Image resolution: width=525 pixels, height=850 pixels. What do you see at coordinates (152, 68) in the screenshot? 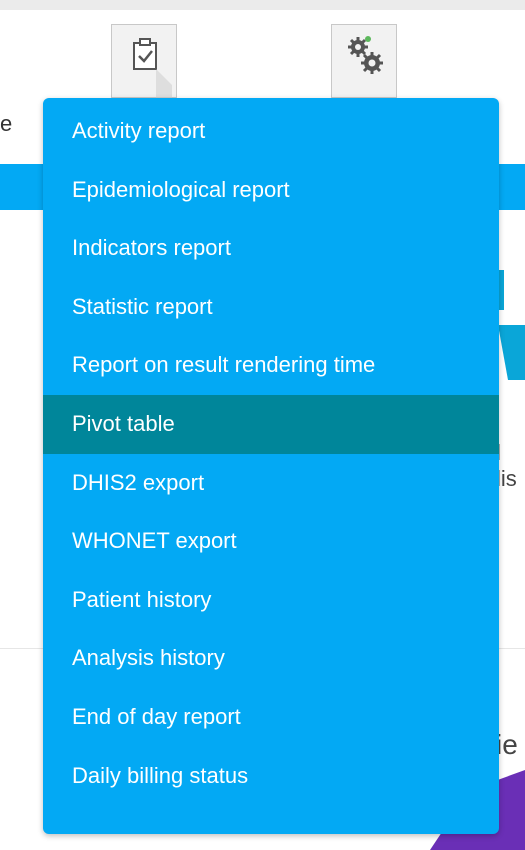
I see `clipboard-check-icon` at bounding box center [152, 68].